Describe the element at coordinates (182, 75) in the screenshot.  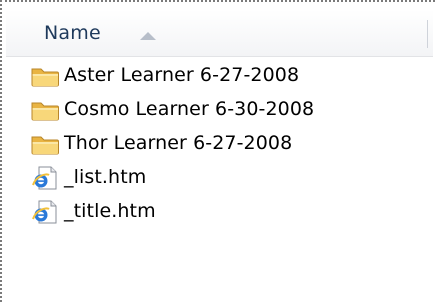
I see `item-name: Aster Learner 6-27-2008` at that location.